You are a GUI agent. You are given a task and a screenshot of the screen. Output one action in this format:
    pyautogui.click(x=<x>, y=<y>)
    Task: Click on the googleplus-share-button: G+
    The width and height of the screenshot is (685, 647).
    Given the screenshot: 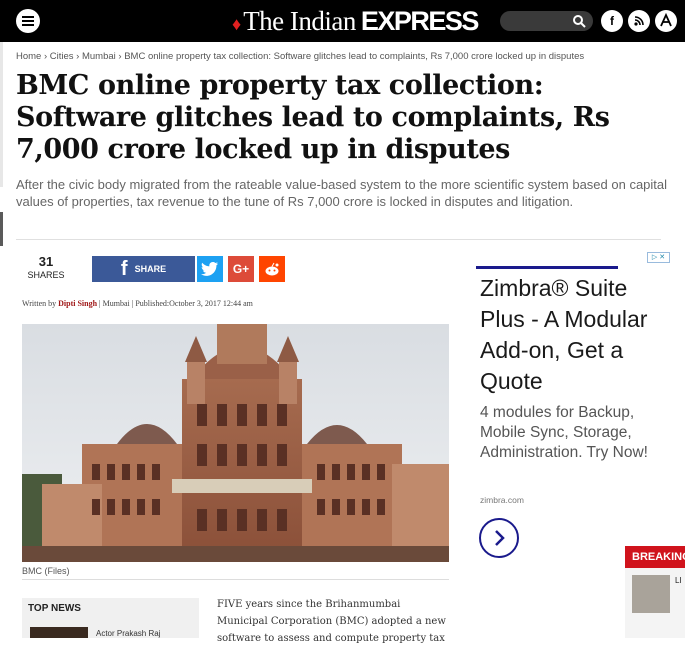 What is the action you would take?
    pyautogui.click(x=241, y=269)
    